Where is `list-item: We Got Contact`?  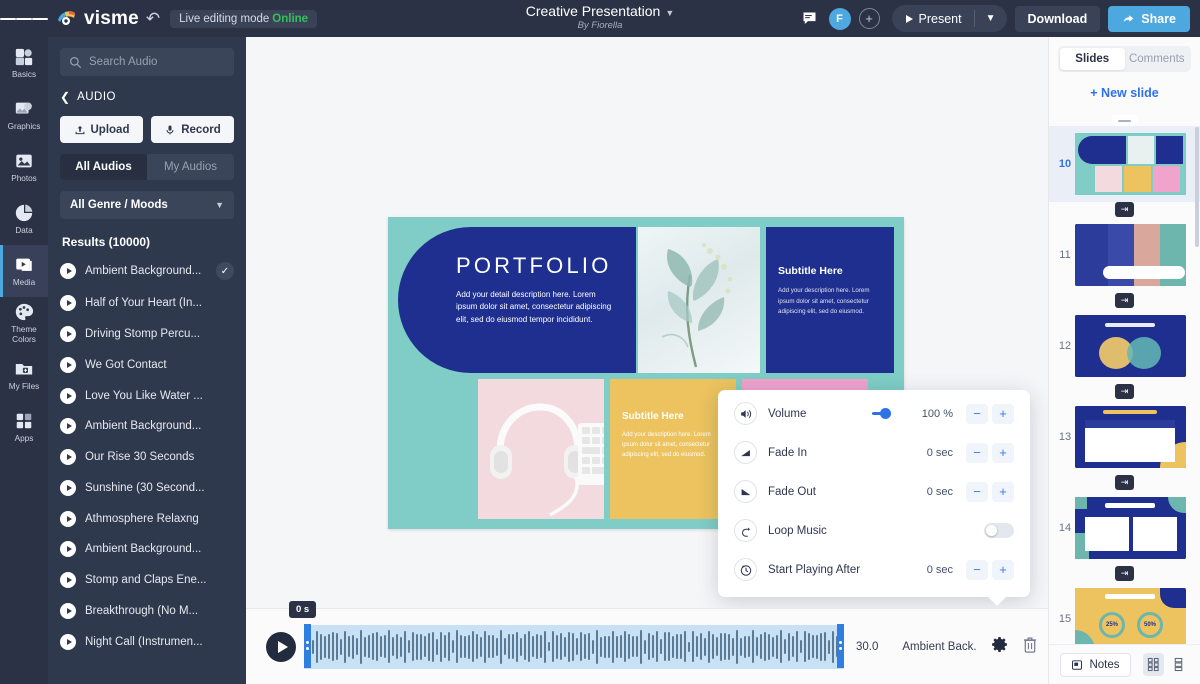
list-item: We Got Contact is located at coordinates (147, 364).